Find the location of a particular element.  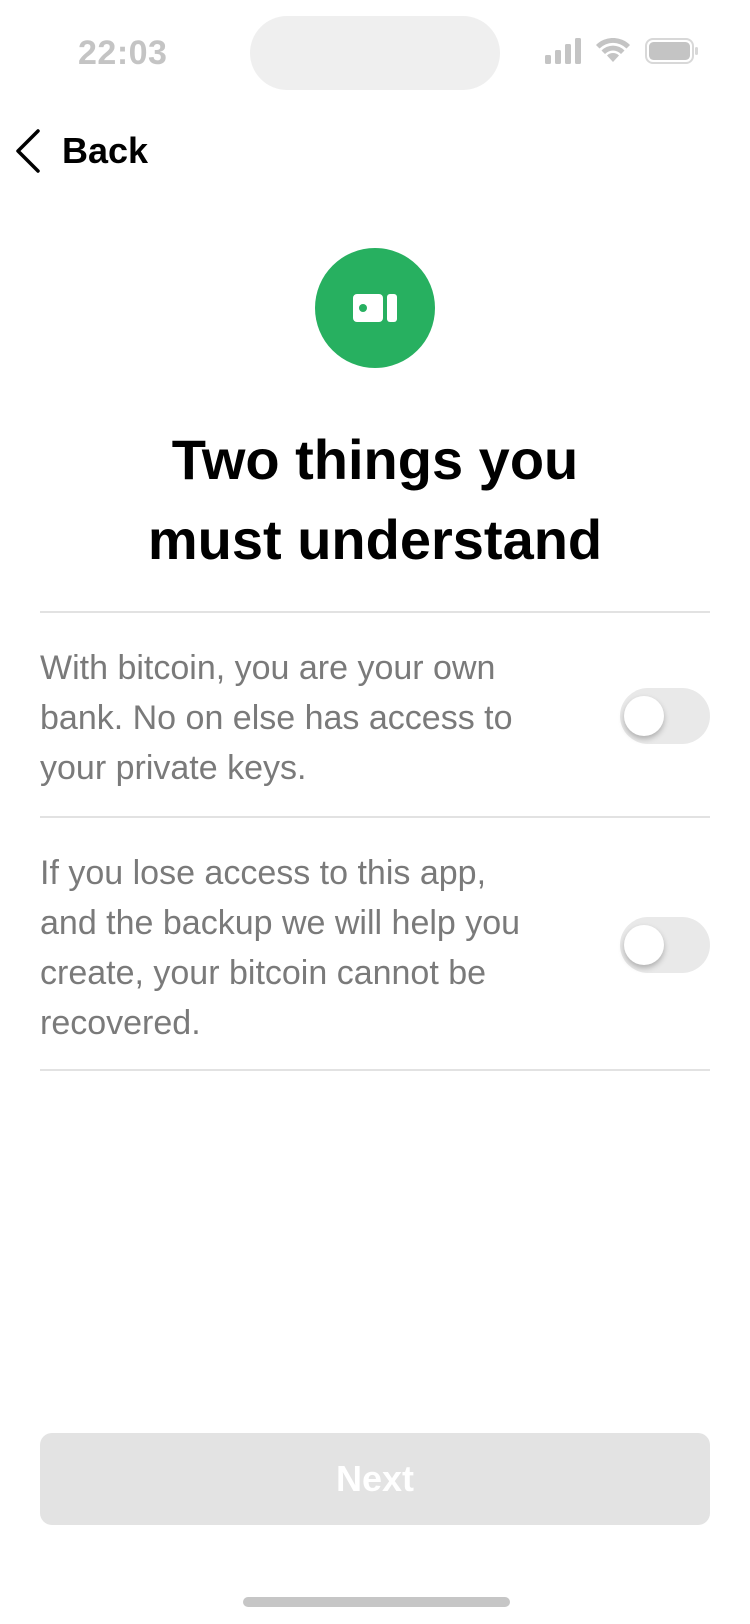

statement-line: bank. No on else has access to is located at coordinates (276, 718).